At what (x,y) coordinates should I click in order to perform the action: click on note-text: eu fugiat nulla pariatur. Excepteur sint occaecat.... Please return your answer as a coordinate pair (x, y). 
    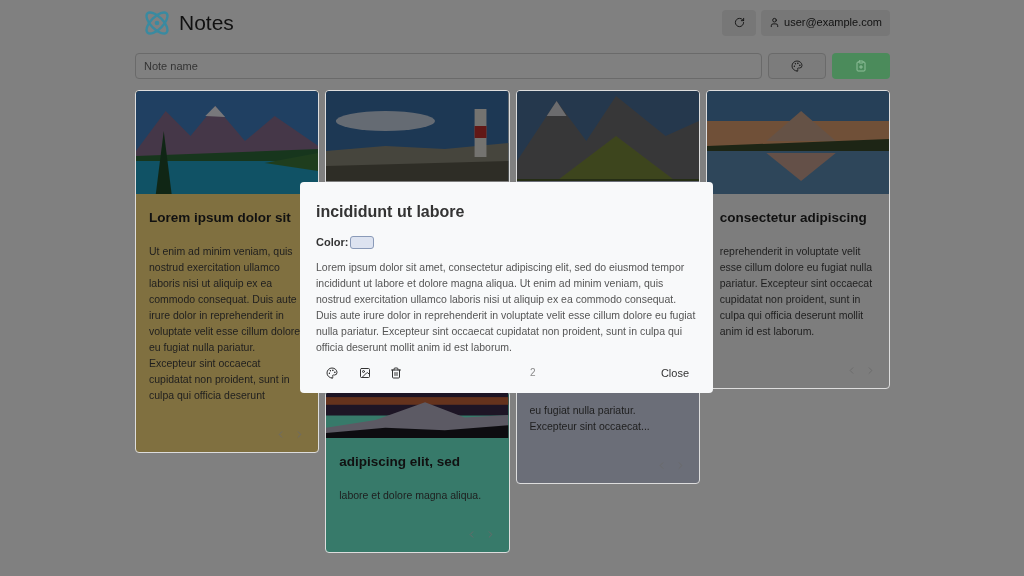
    Looking at the image, I should click on (590, 418).